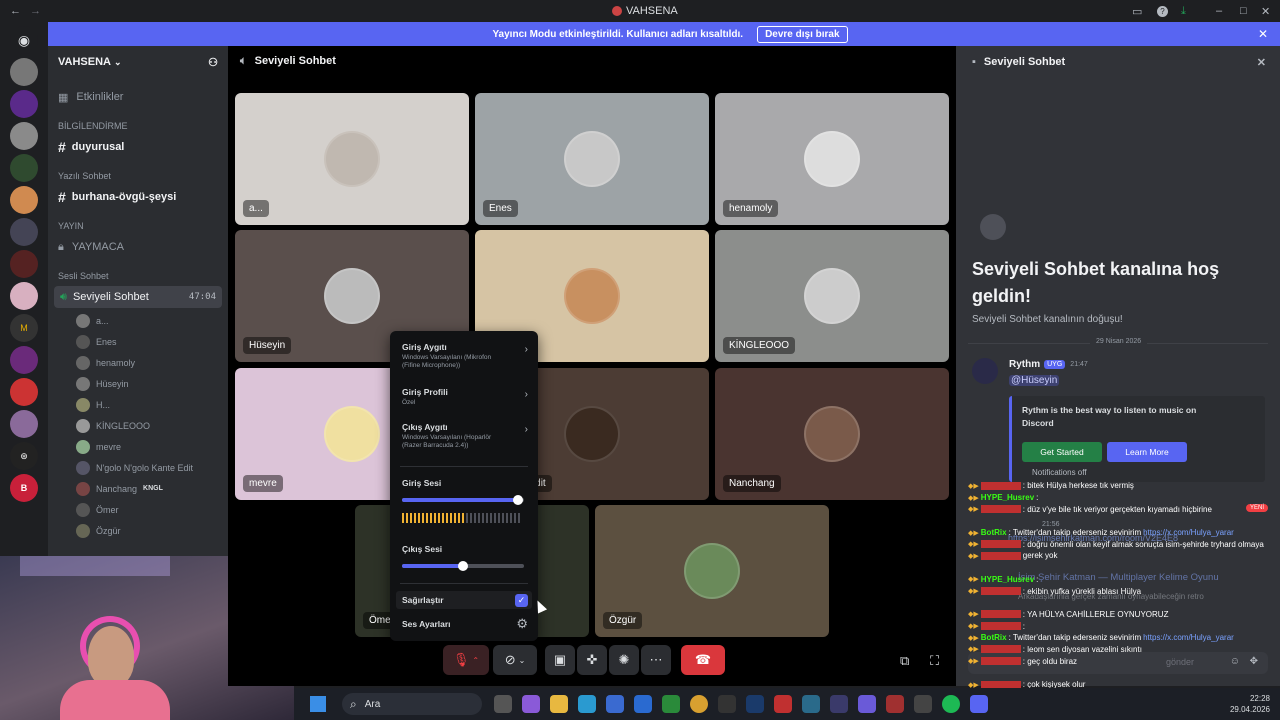 This screenshot has width=1280, height=720. What do you see at coordinates (24, 328) in the screenshot?
I see `server-icon: M` at bounding box center [24, 328].